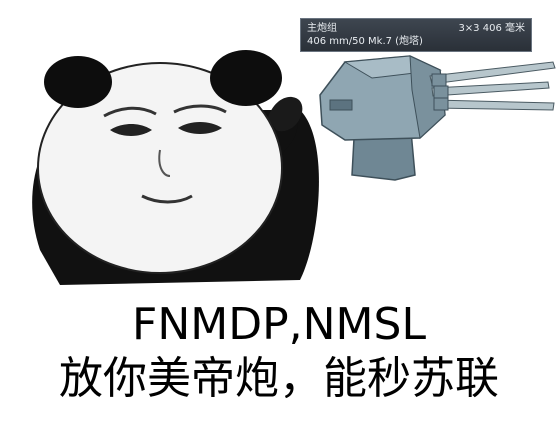  Describe the element at coordinates (365, 41) in the screenshot. I see `tooltip-gun: 406 mm/50 Mk.7 (炮塔)` at that location.